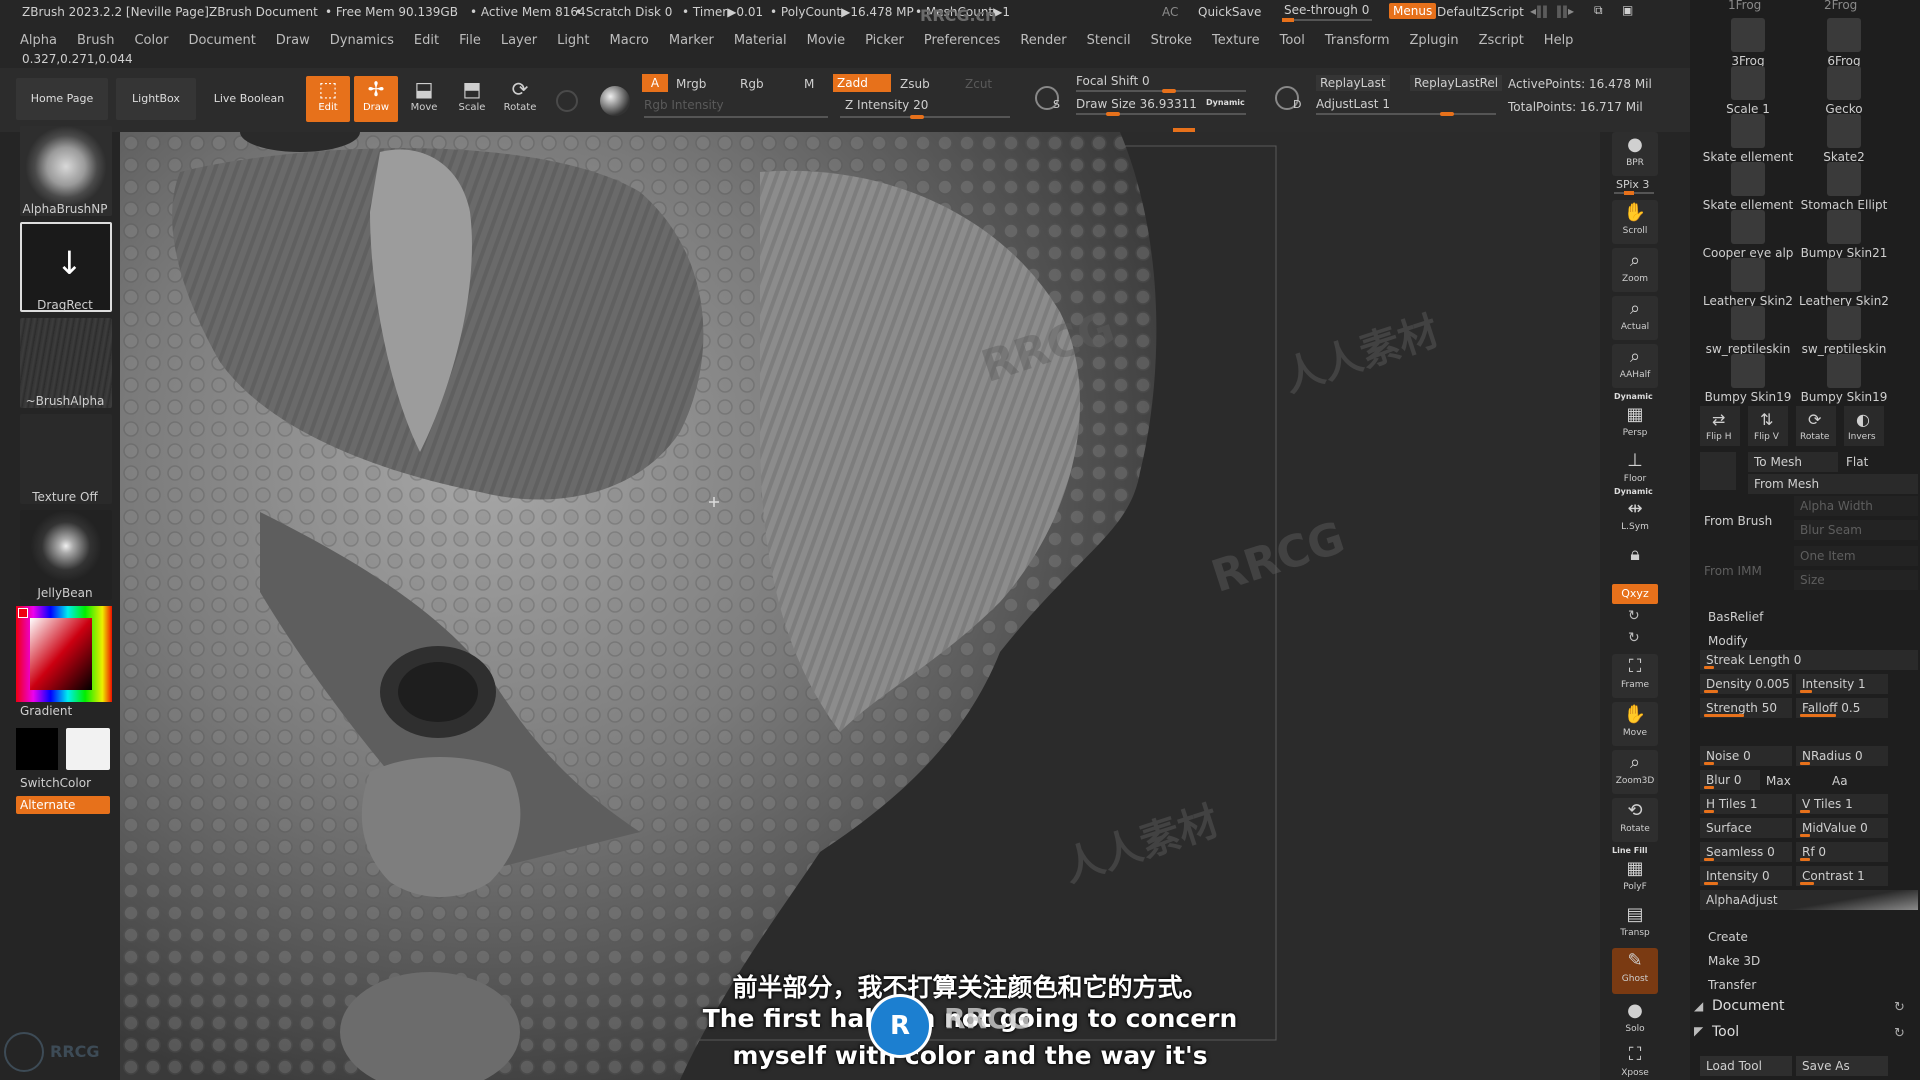 This screenshot has width=1920, height=1080. Describe the element at coordinates (424, 99) in the screenshot. I see `move-mode-button: ⬓ Move` at that location.